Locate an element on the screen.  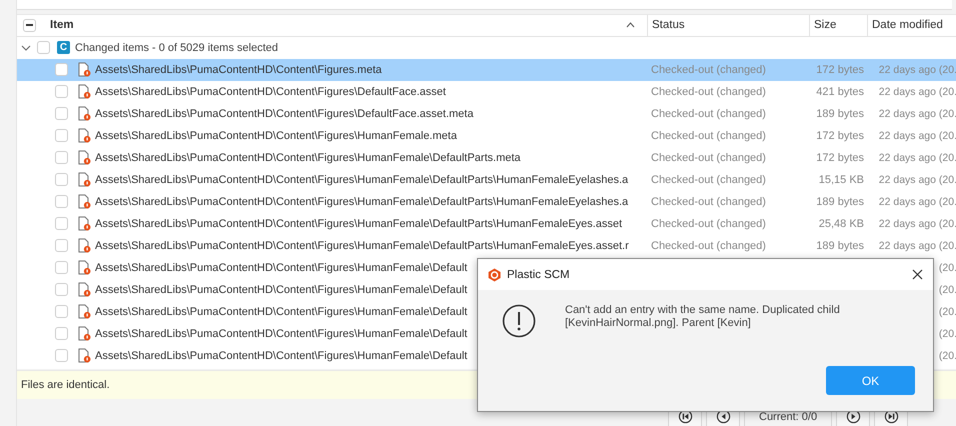
item-path: Assets\SharedLibs\PumaContentHD\Content\Figures\DefaultFace.asset.meta is located at coordinates (284, 114).